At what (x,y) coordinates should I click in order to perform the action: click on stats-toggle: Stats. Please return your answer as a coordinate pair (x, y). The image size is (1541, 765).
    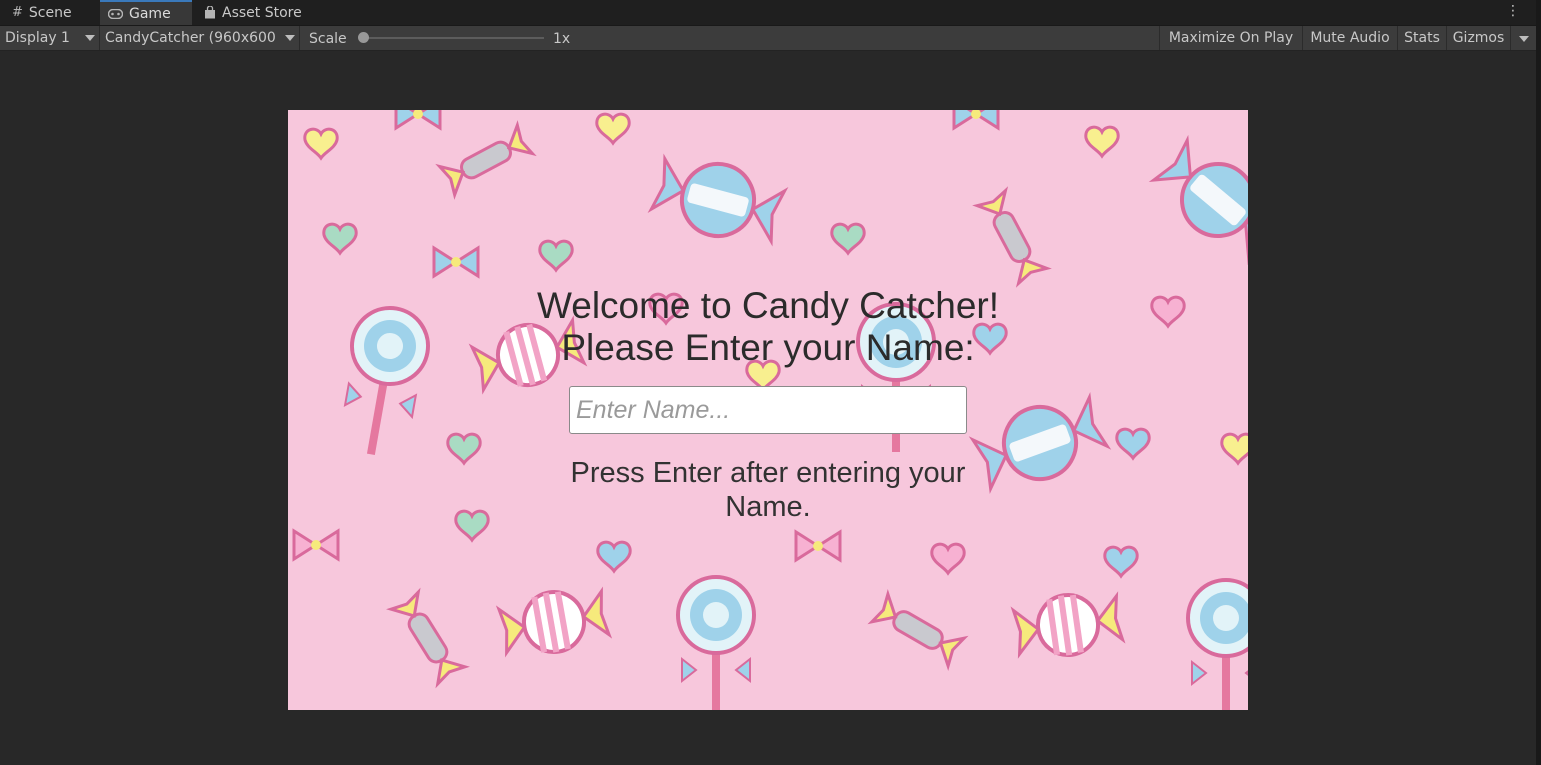
    Looking at the image, I should click on (1421, 38).